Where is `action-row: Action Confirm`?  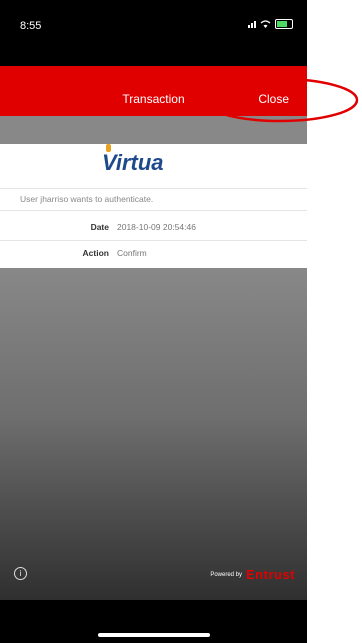
action-row: Action Confirm is located at coordinates (153, 255).